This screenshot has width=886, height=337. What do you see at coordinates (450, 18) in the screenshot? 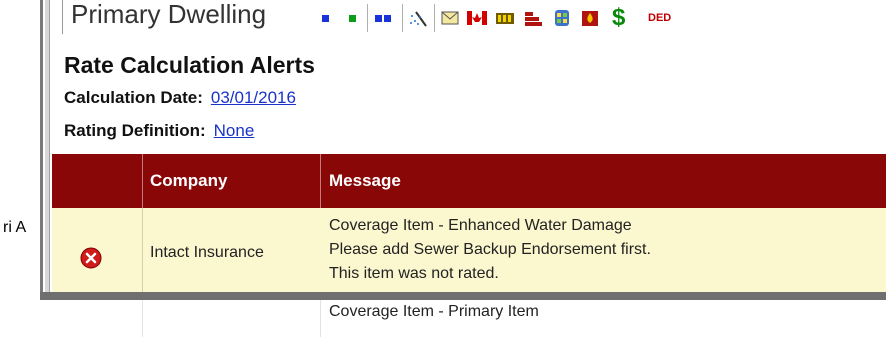
I see `envelope-icon` at bounding box center [450, 18].